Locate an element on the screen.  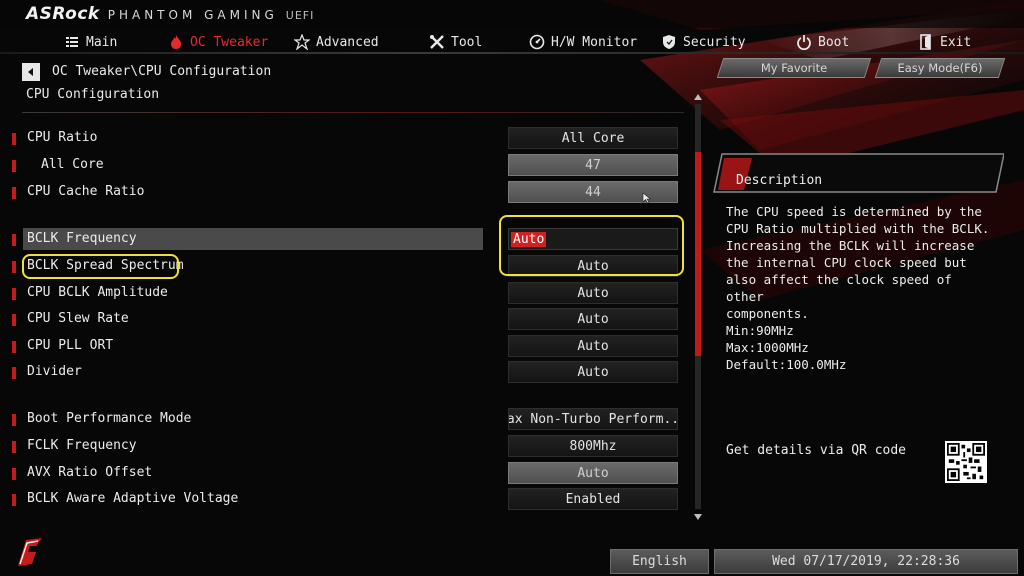
tab-tool-label: Tool is located at coordinates (467, 42).